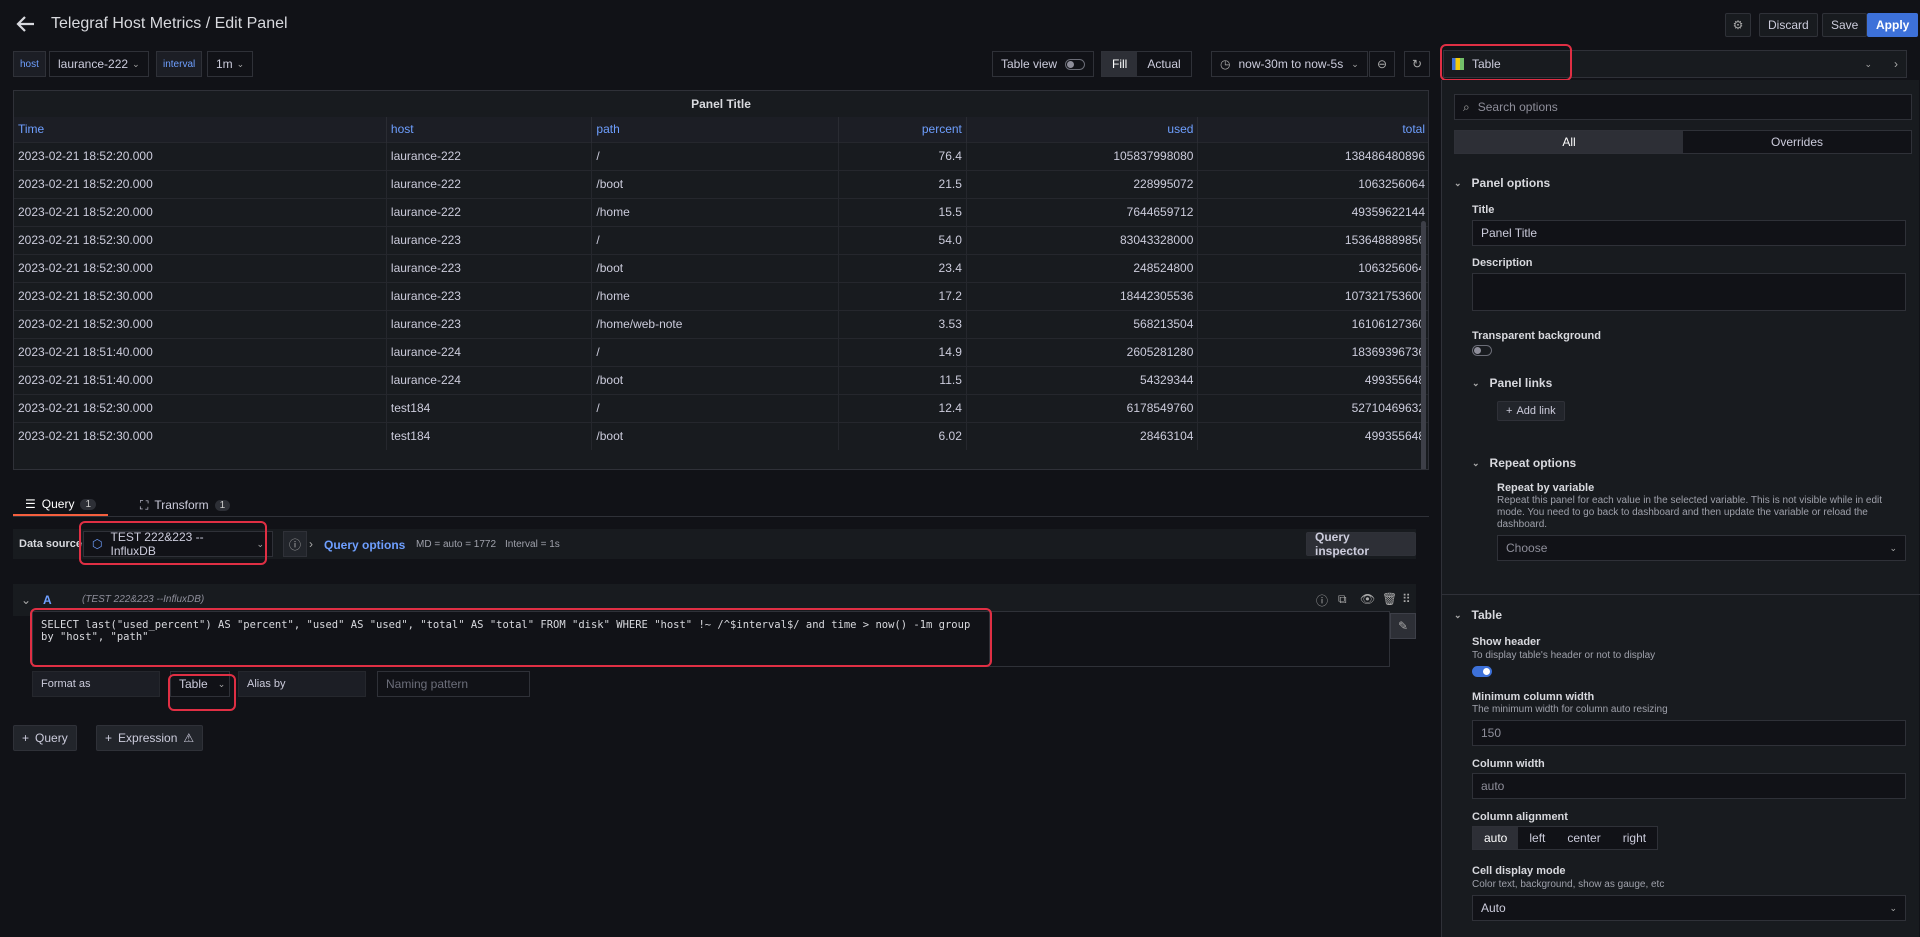 The image size is (1920, 937). Describe the element at coordinates (230, 64) in the screenshot. I see `interval-variable-select: 1m ⌄` at that location.